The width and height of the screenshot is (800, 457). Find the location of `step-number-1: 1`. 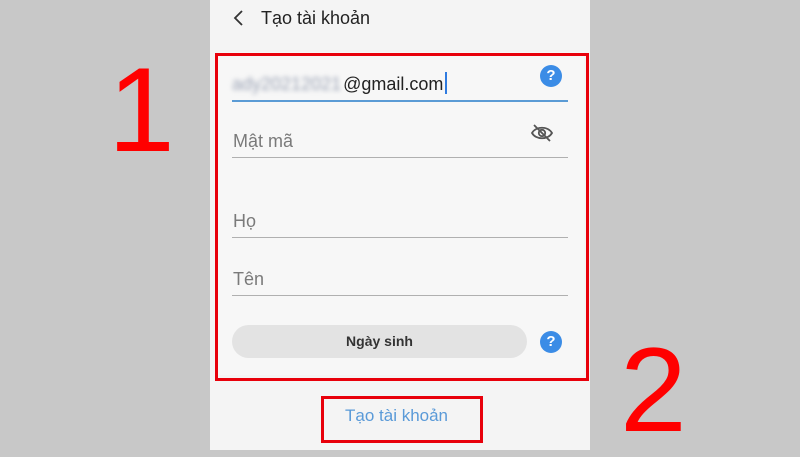

step-number-1: 1 is located at coordinates (141, 110).